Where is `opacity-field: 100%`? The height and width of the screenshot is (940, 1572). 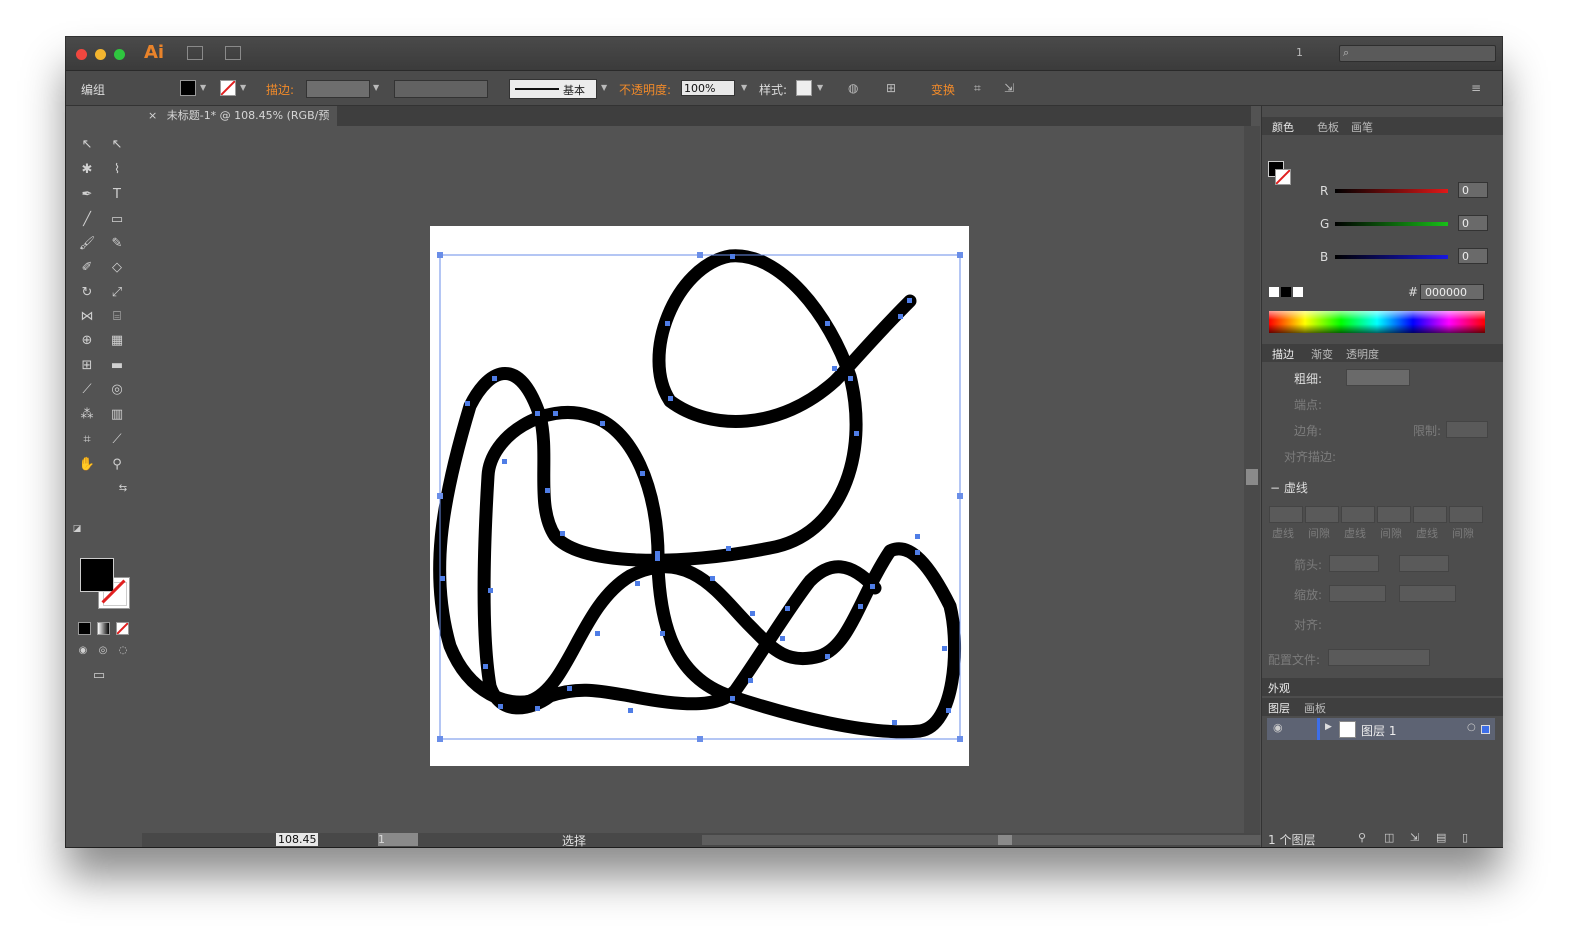
opacity-field: 100% is located at coordinates (708, 88).